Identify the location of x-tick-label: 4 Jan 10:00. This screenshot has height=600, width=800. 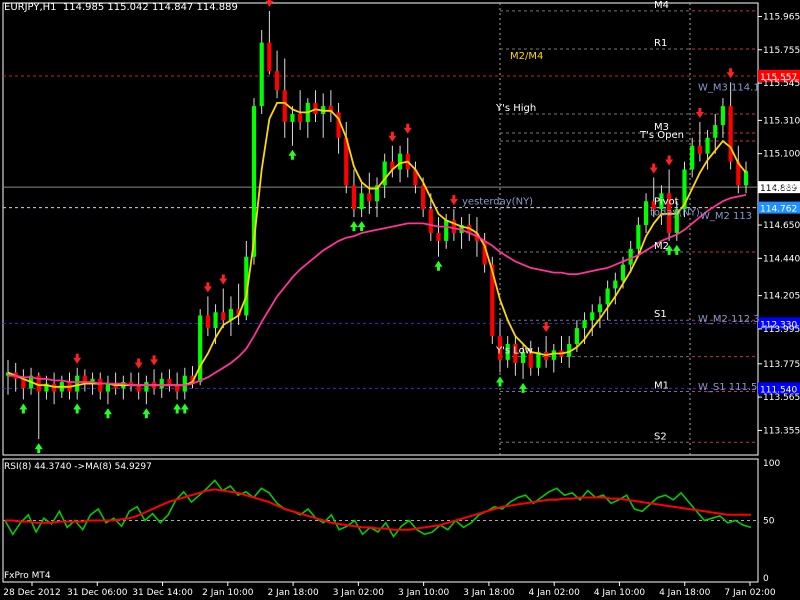
(620, 593).